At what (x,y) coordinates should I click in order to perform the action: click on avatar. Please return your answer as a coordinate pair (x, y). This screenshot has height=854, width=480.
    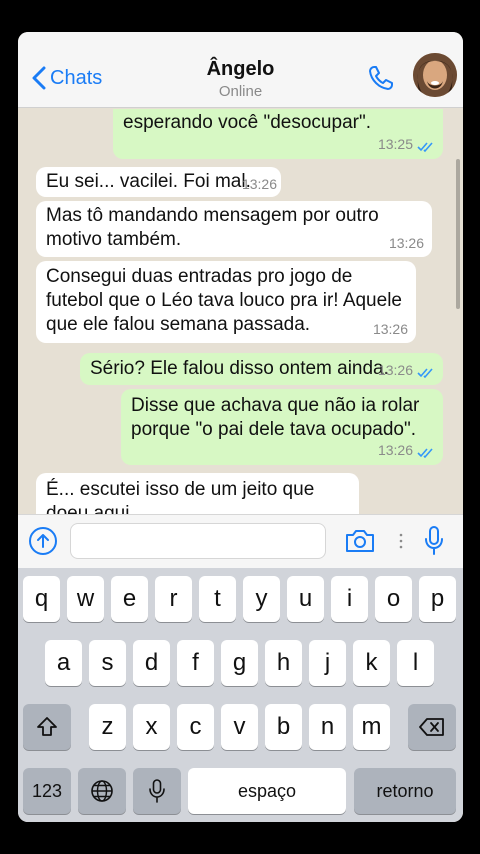
    Looking at the image, I should click on (435, 75).